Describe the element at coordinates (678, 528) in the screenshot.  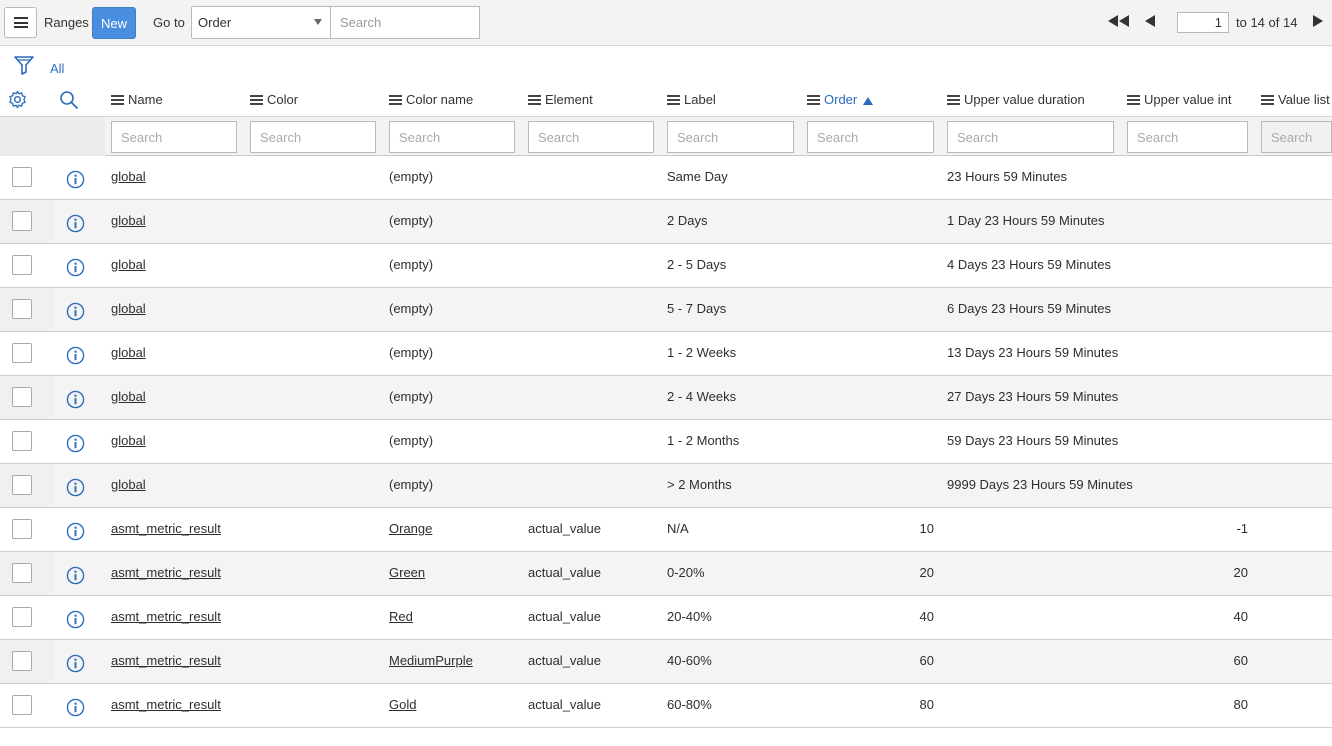
I see `cell-label: N/A` at that location.